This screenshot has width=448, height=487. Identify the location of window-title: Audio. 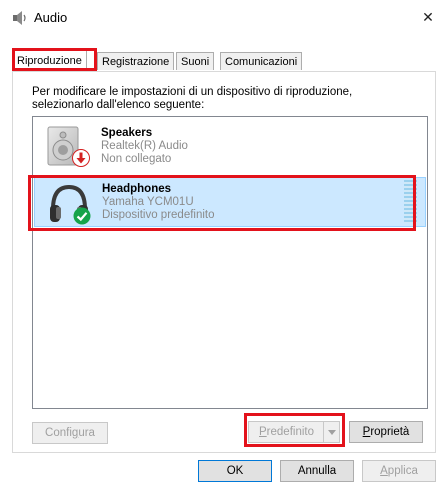
(51, 17).